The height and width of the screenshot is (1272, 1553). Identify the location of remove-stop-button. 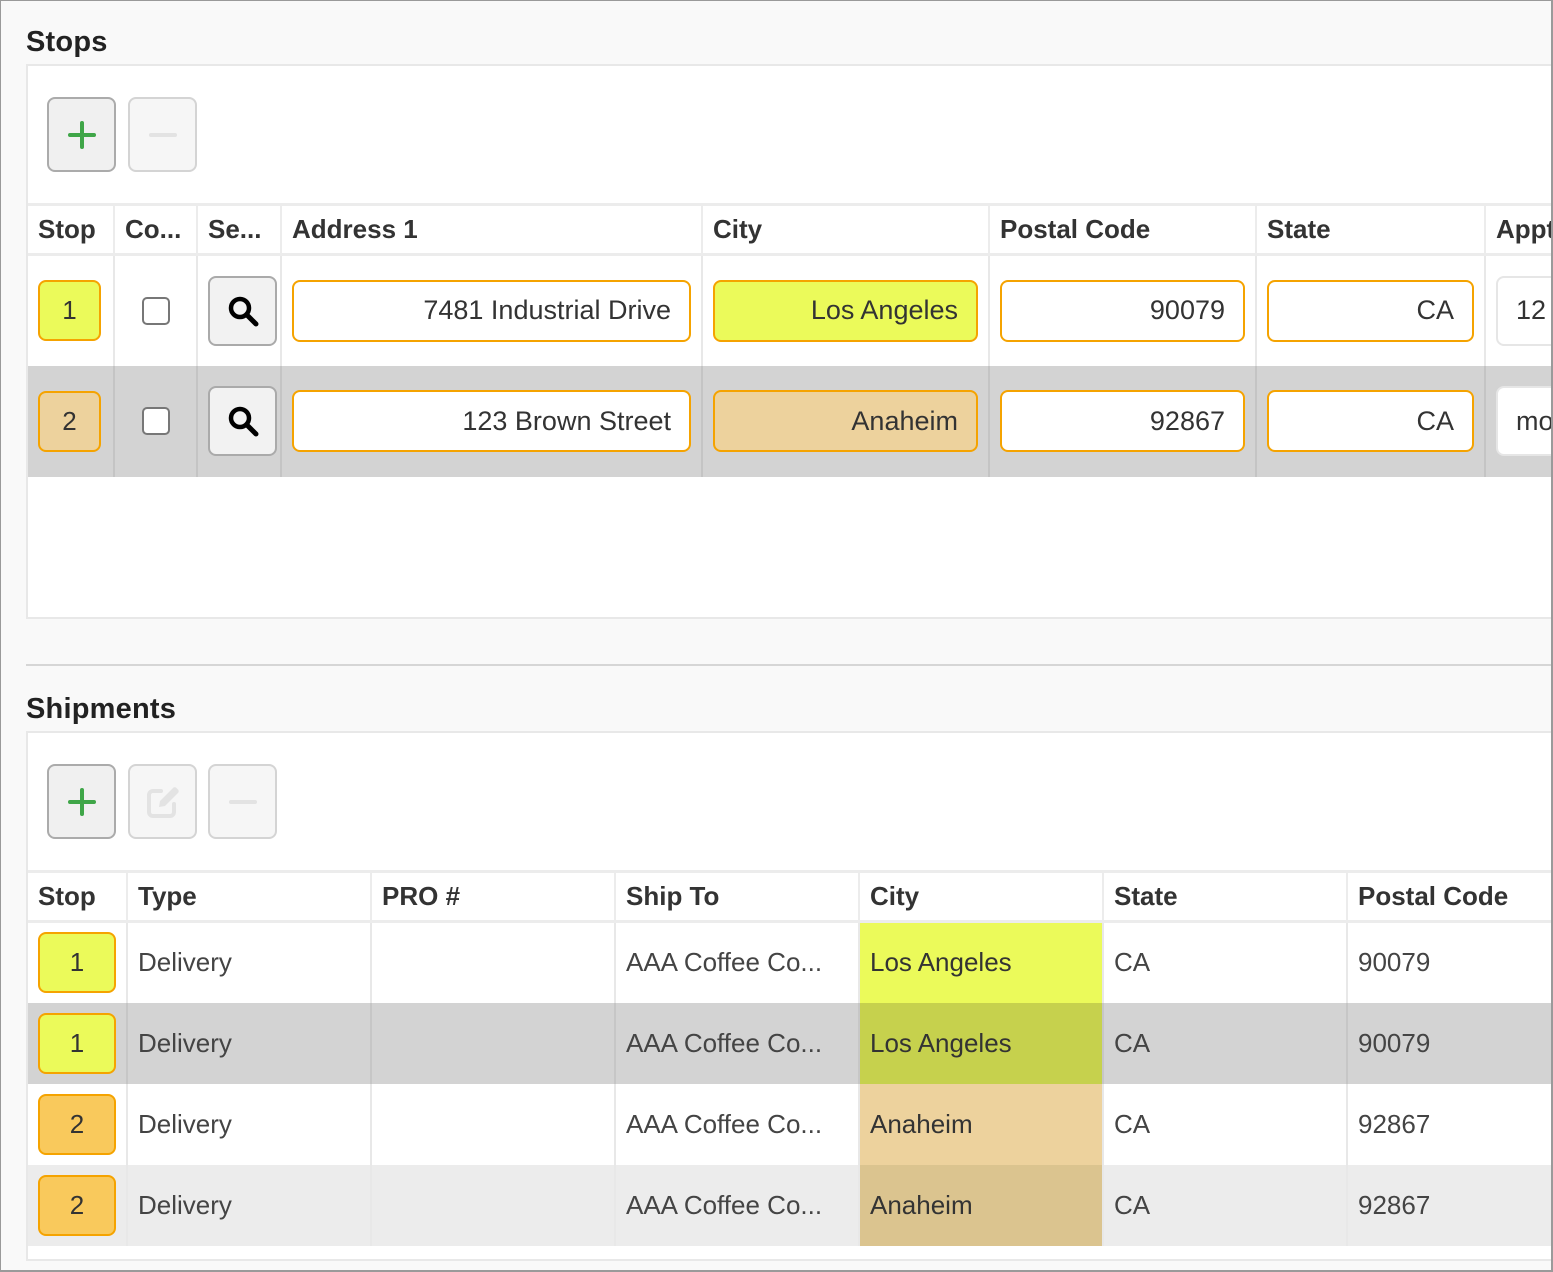
(162, 134).